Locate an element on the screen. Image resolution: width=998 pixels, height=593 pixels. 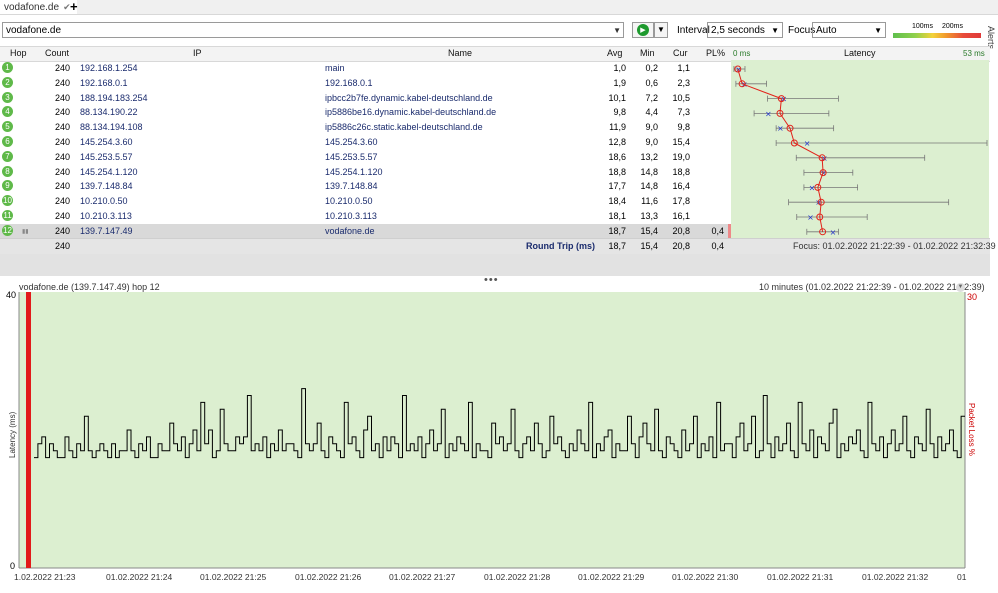
new-tab-button: + is located at coordinates (74, 7).